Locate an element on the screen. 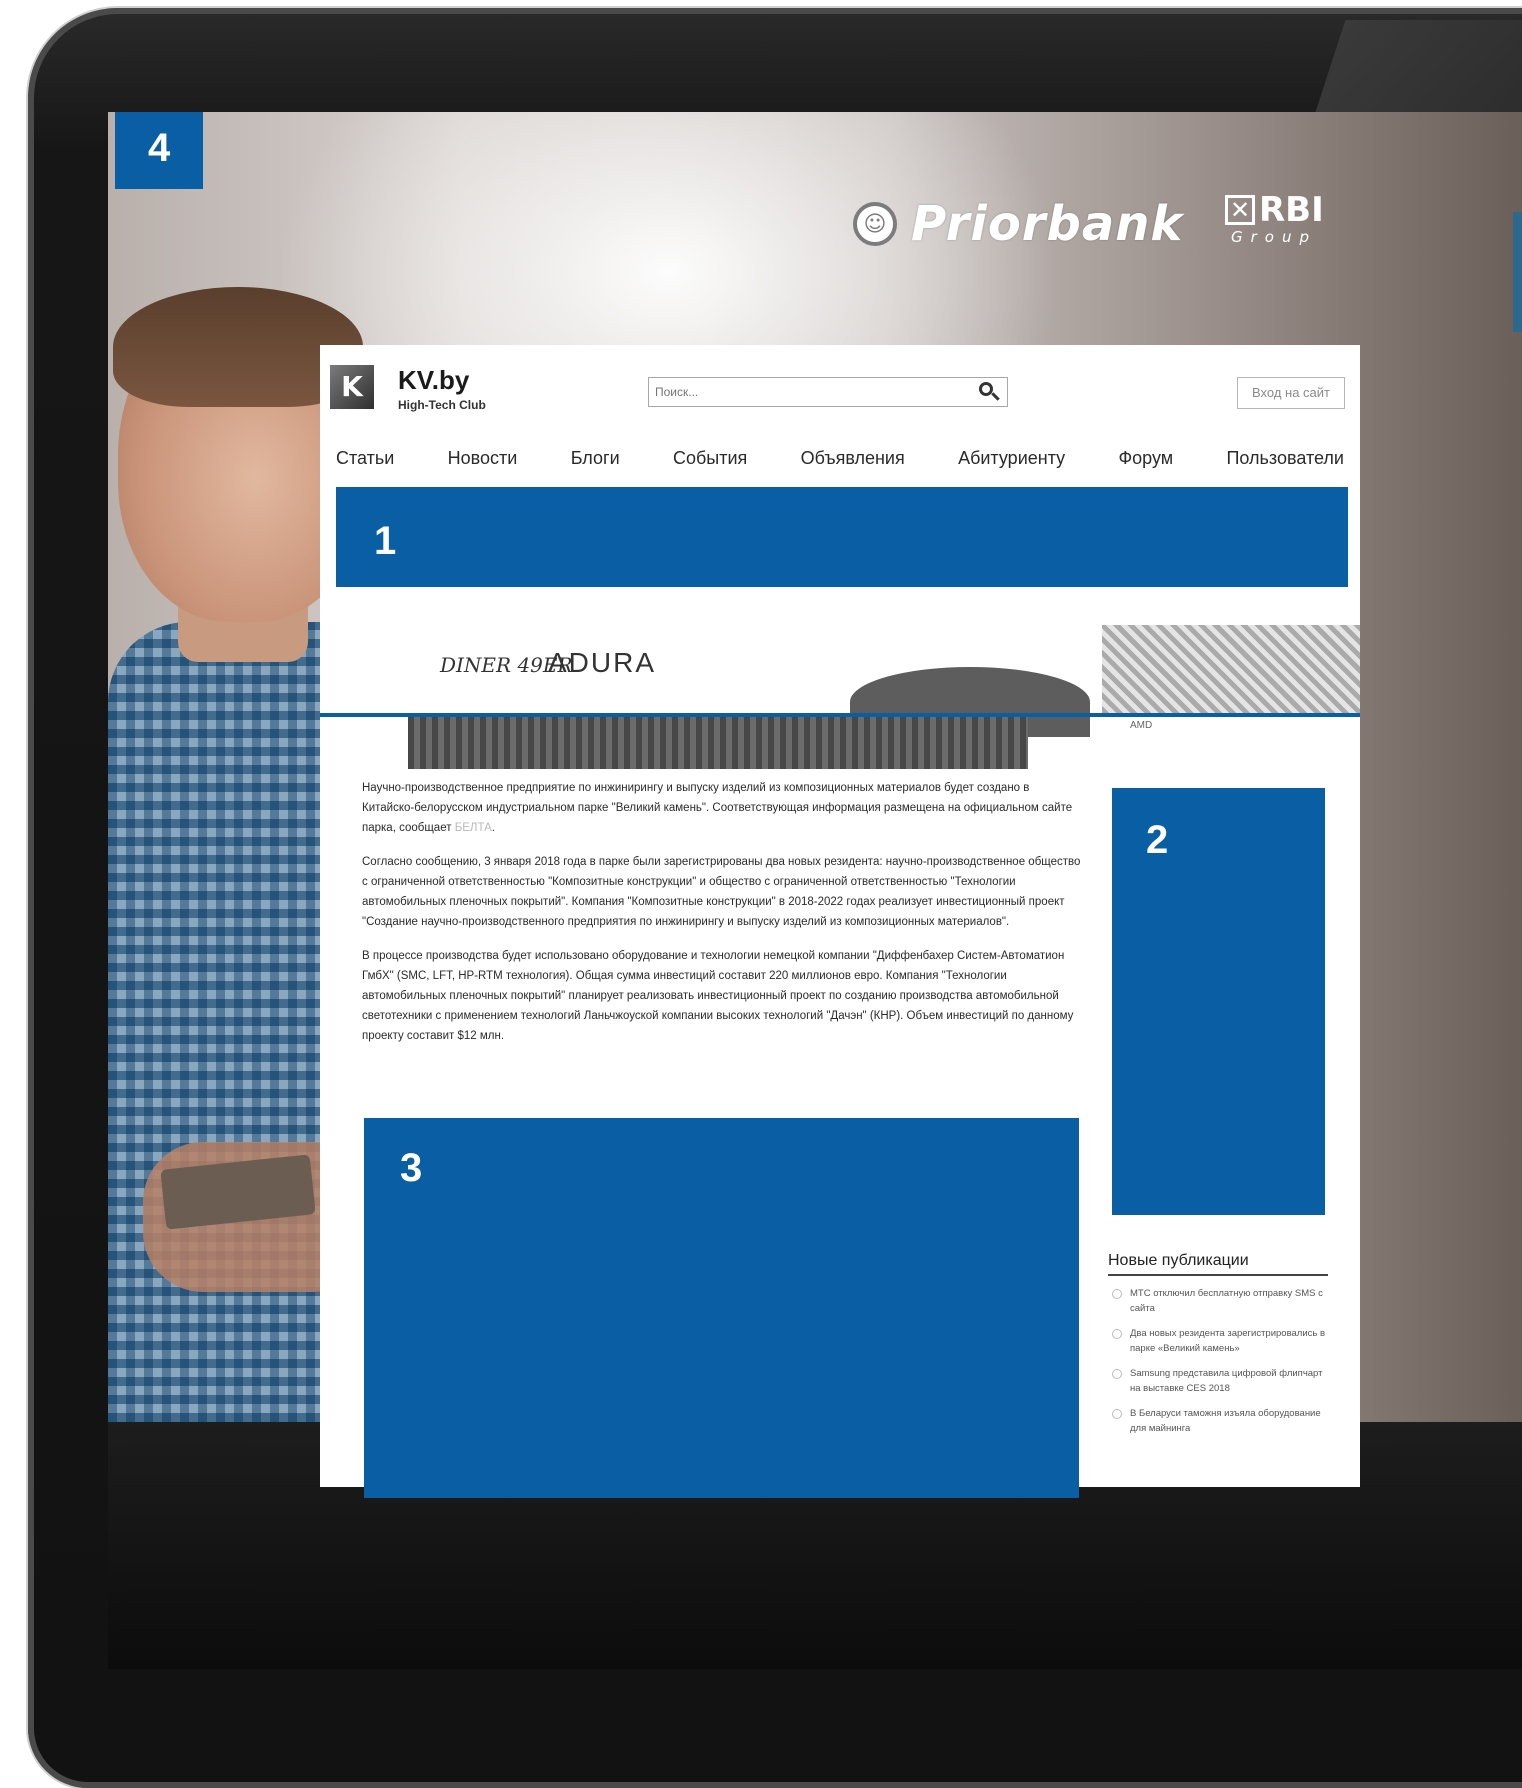  search-box is located at coordinates (828, 392).